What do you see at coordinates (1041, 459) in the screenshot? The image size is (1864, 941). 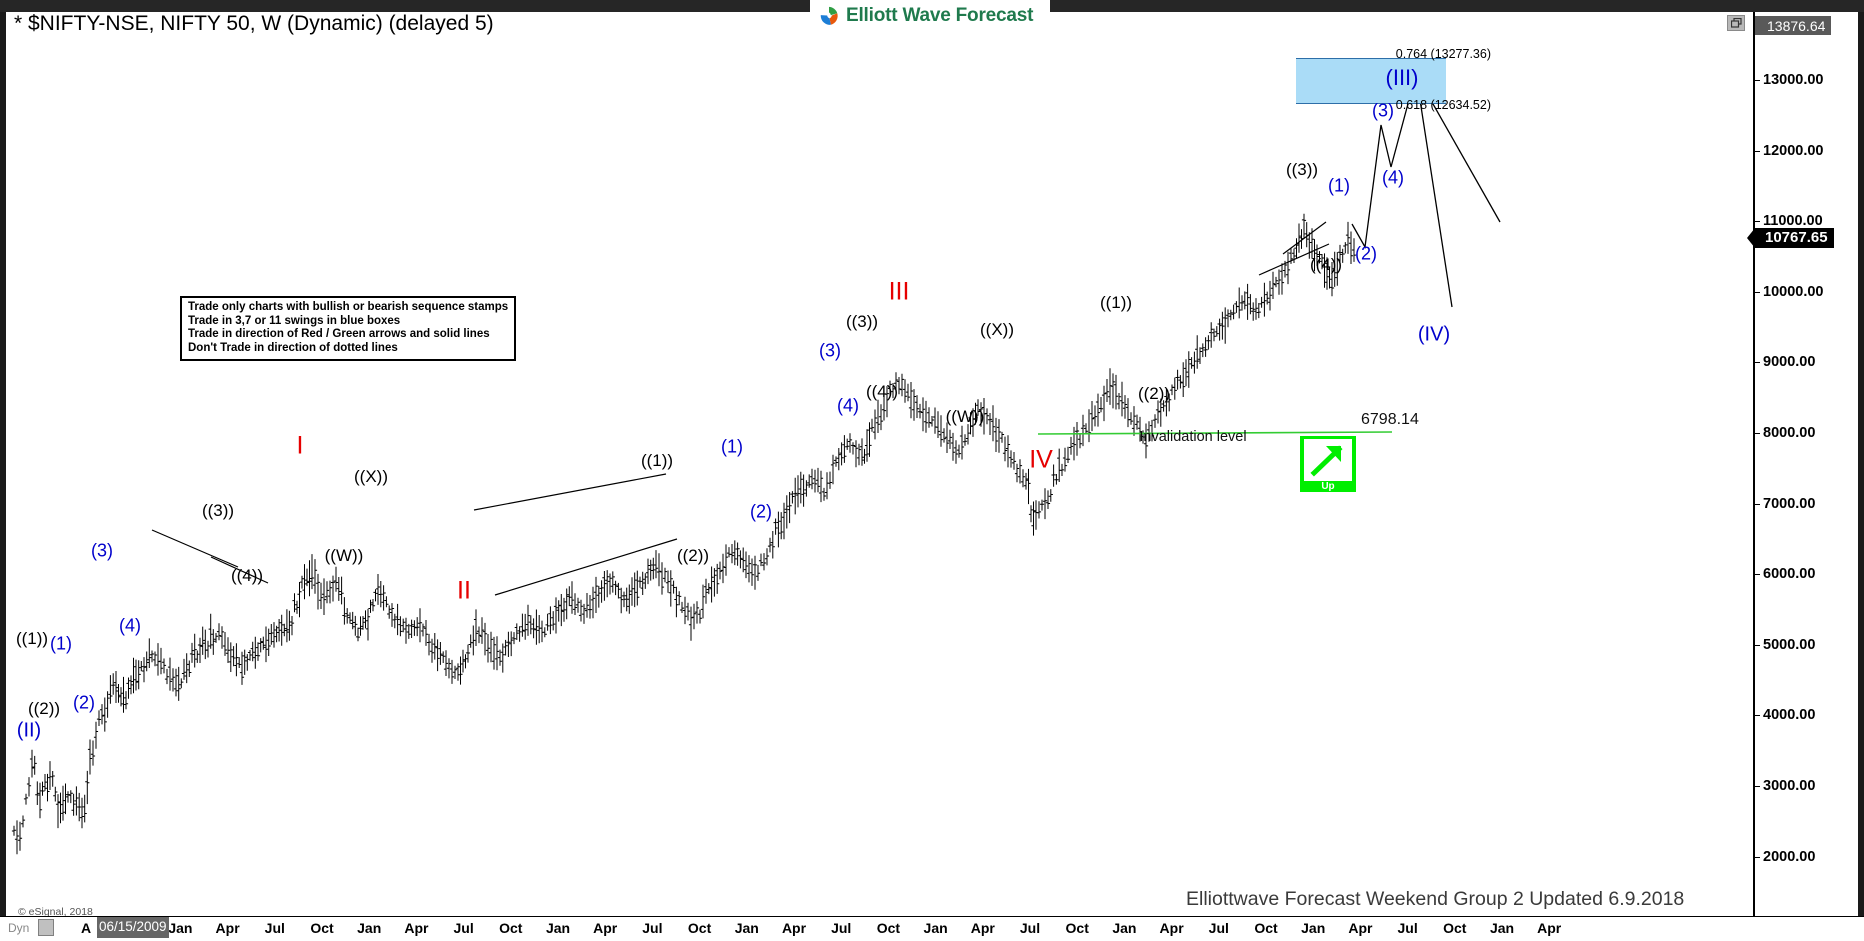 I see `wave-label-IV-24: IV` at bounding box center [1041, 459].